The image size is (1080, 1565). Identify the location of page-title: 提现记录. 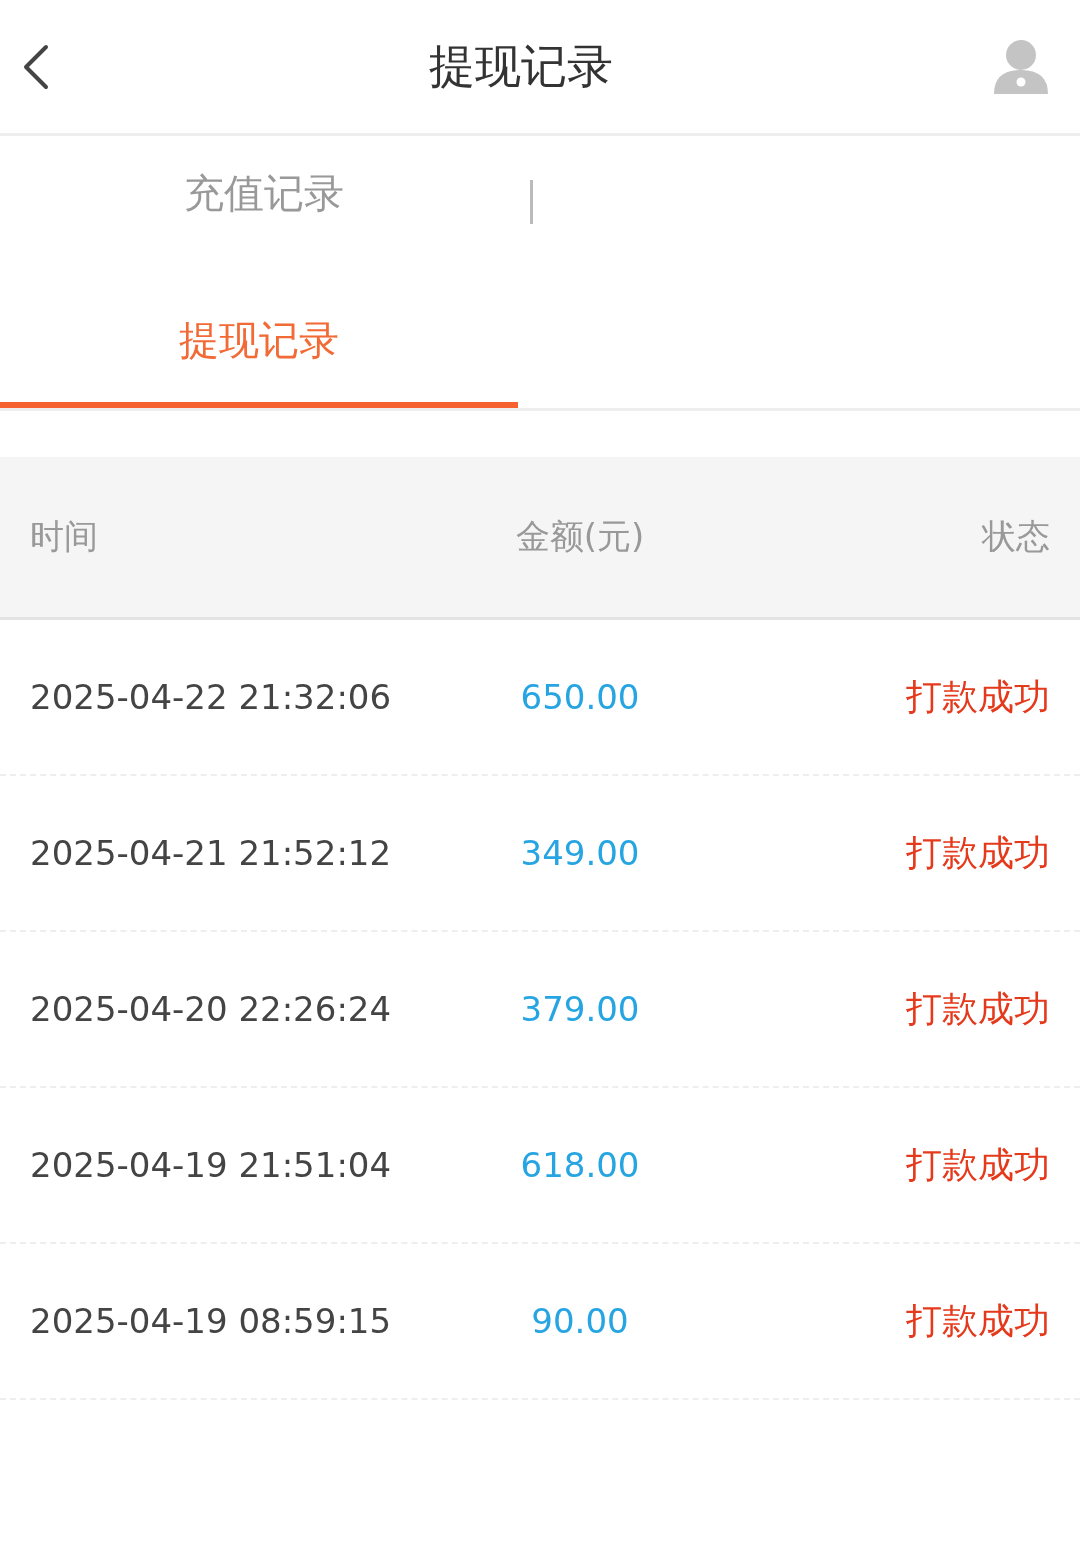
(521, 66).